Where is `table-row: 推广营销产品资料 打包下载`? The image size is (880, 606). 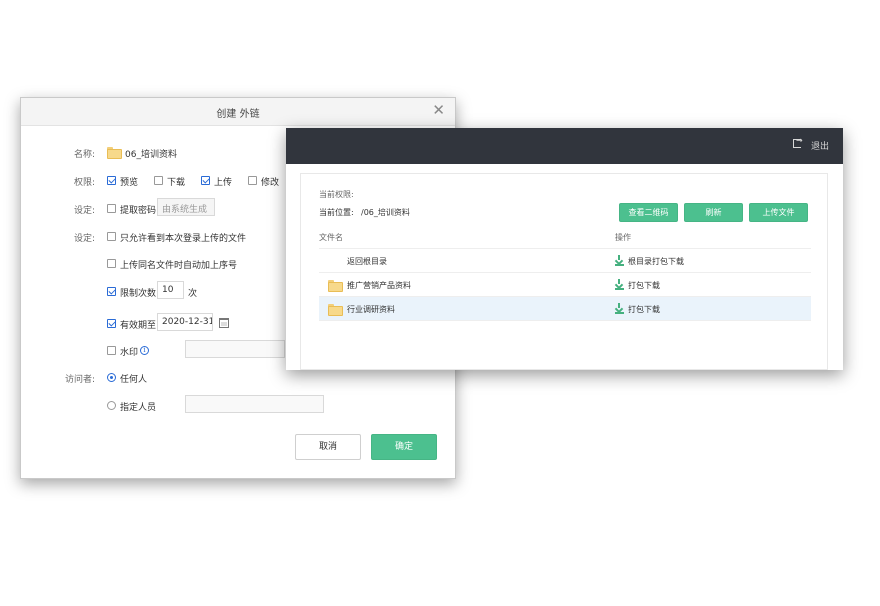
table-row: 推广营销产品资料 打包下载 is located at coordinates (565, 285).